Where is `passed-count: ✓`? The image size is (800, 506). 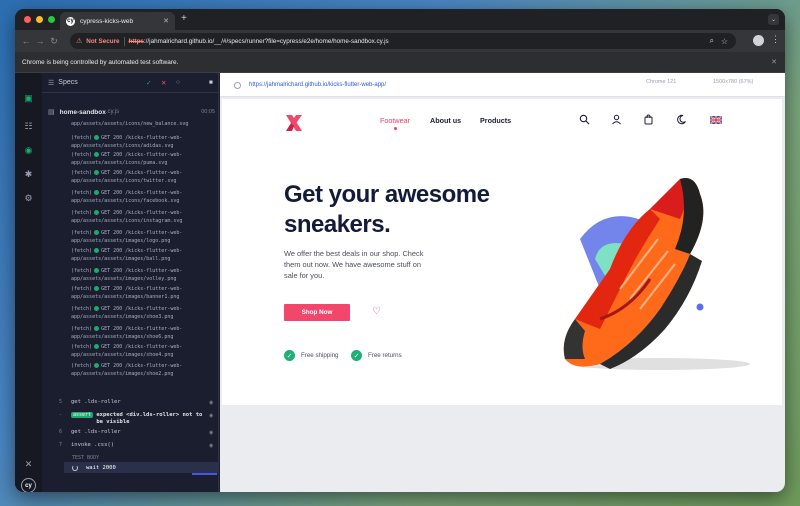
passed-count: ✓ is located at coordinates (149, 83).